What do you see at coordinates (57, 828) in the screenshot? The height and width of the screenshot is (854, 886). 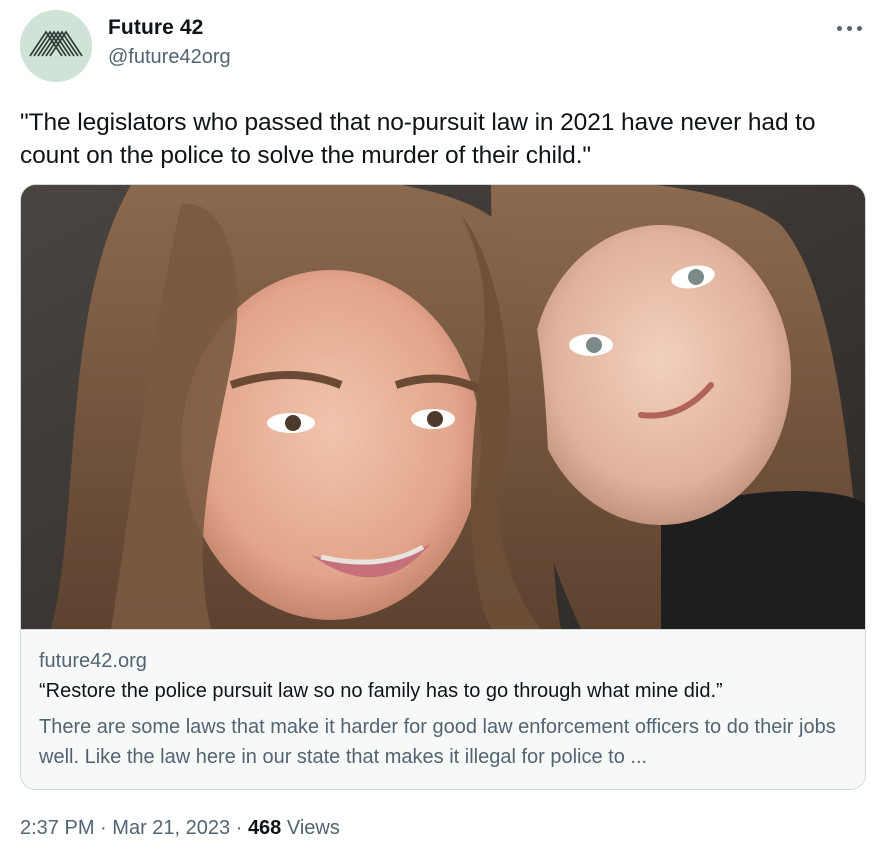 I see `tweet-time: 2:37 PM` at bounding box center [57, 828].